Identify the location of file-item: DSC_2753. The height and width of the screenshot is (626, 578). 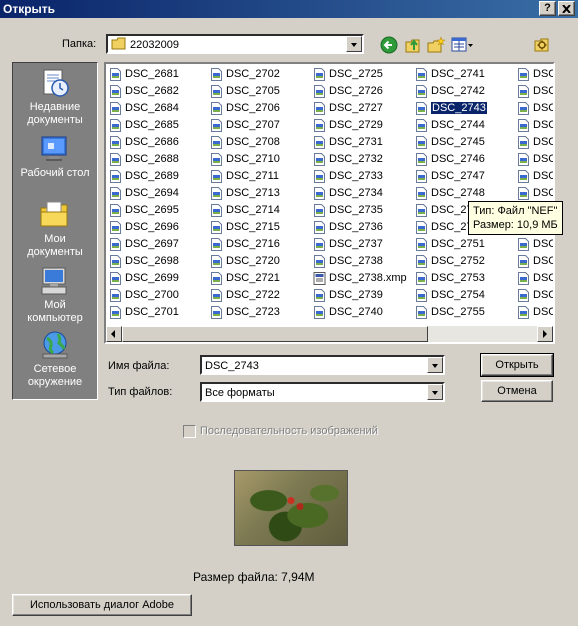
(450, 278).